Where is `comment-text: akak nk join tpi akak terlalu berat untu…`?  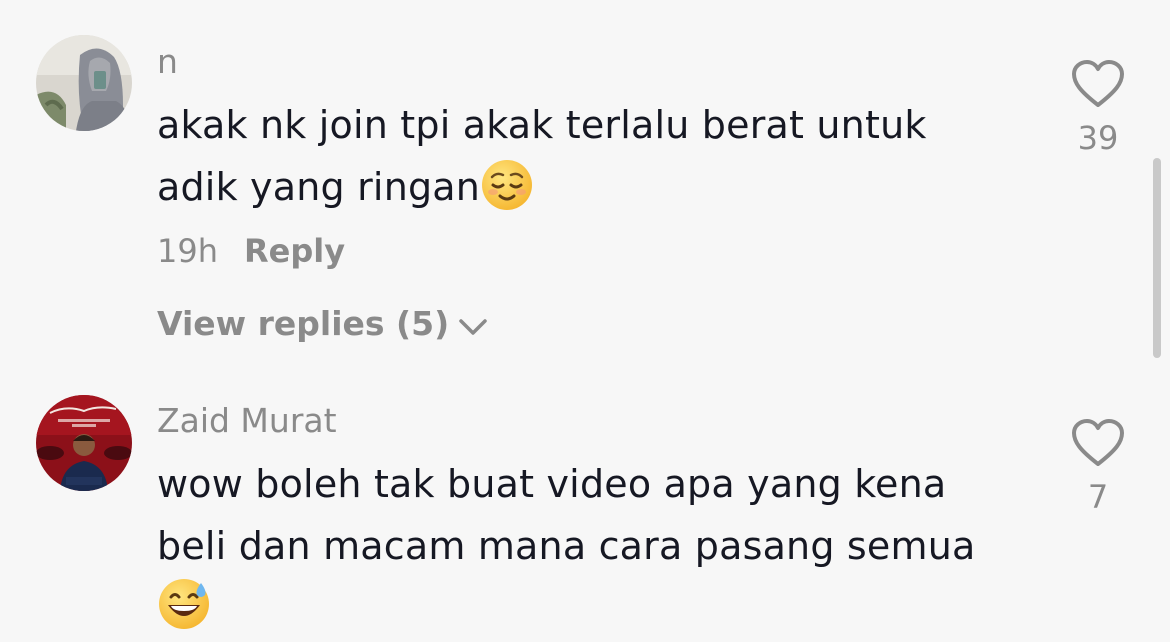 comment-text: akak nk join tpi akak terlalu berat untu… is located at coordinates (597, 156).